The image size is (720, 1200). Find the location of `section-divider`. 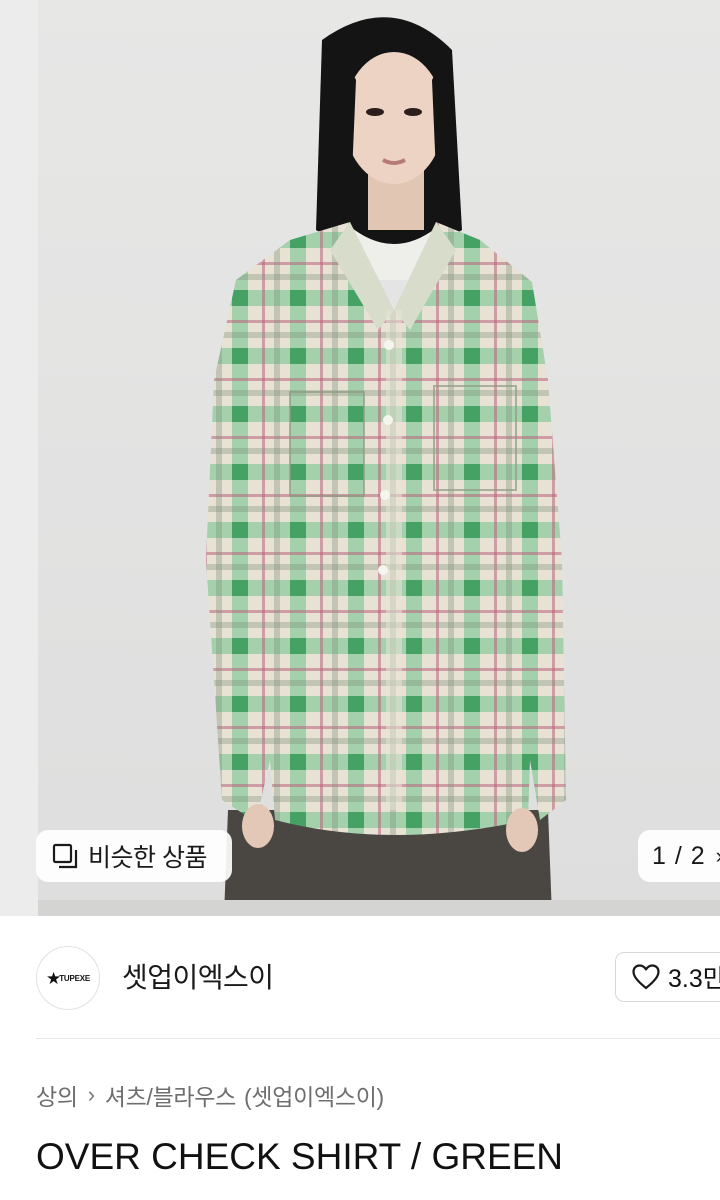

section-divider is located at coordinates (378, 1038).